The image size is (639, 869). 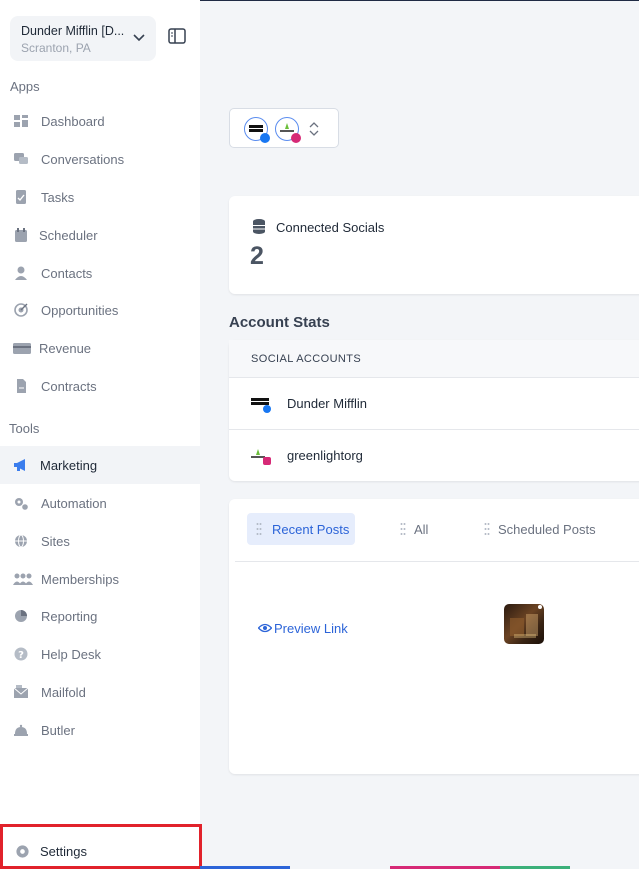 I want to click on mail-icon, so click(x=21, y=691).